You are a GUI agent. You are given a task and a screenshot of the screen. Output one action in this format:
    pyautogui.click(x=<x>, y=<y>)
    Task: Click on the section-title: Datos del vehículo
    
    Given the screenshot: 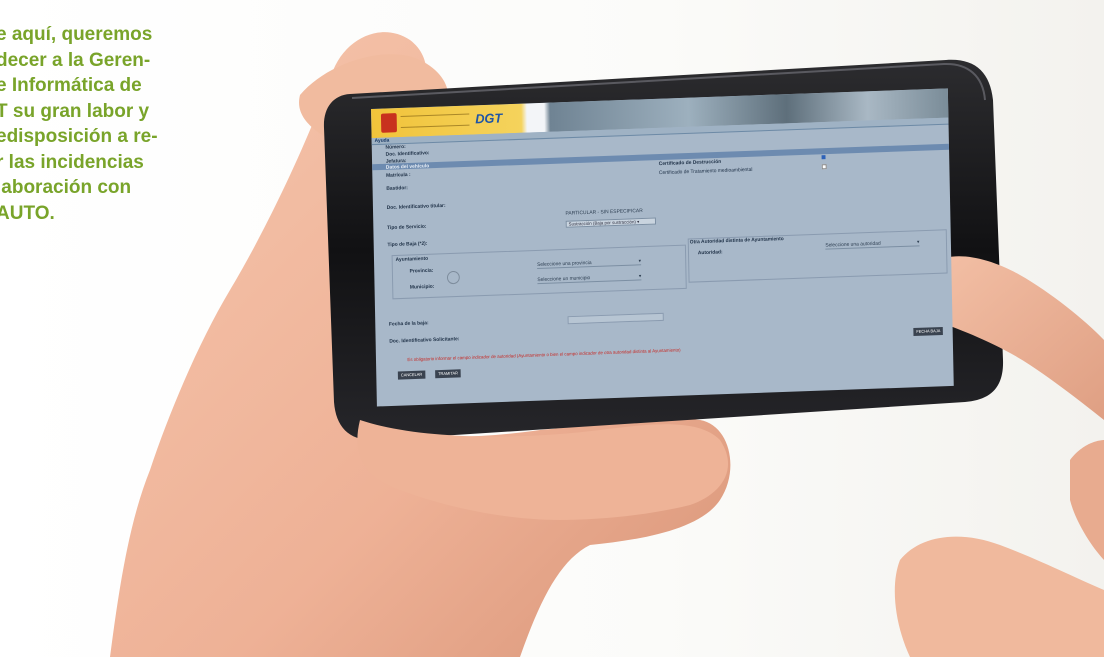 What is the action you would take?
    pyautogui.click(x=407, y=167)
    